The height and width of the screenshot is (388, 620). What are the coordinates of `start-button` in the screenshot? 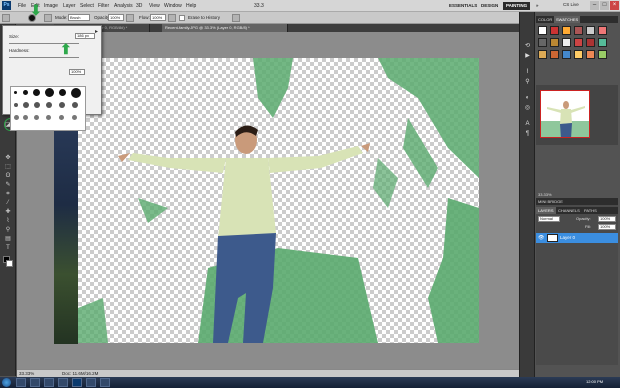 It's located at (6, 382).